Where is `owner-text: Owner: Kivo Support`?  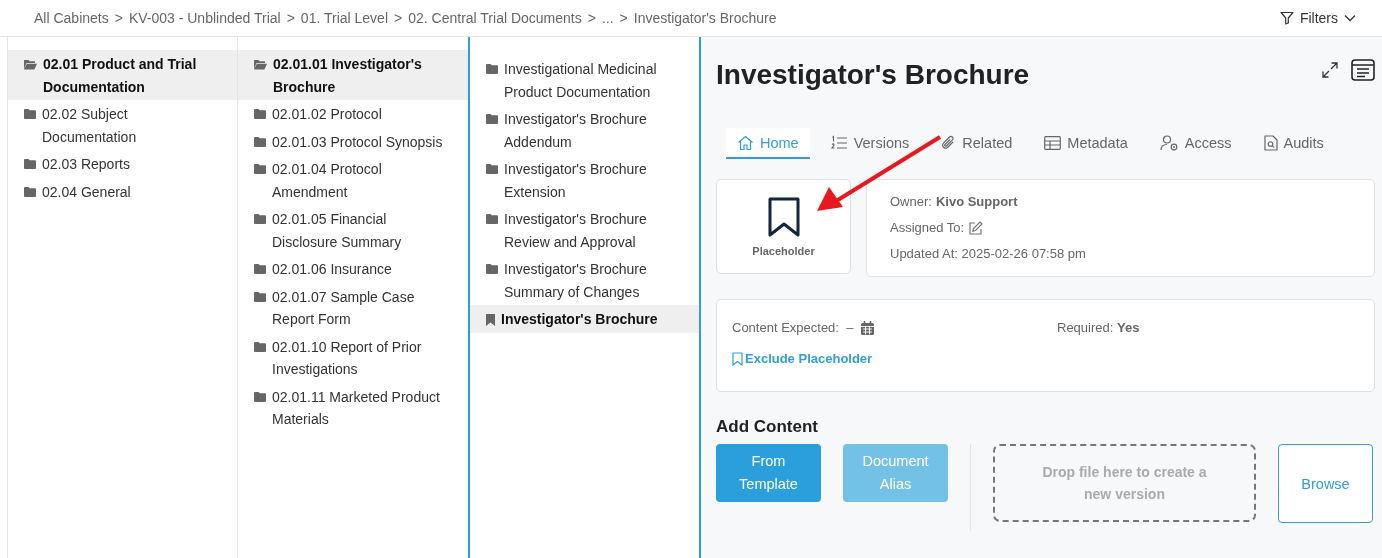 owner-text: Owner: Kivo Support is located at coordinates (954, 202).